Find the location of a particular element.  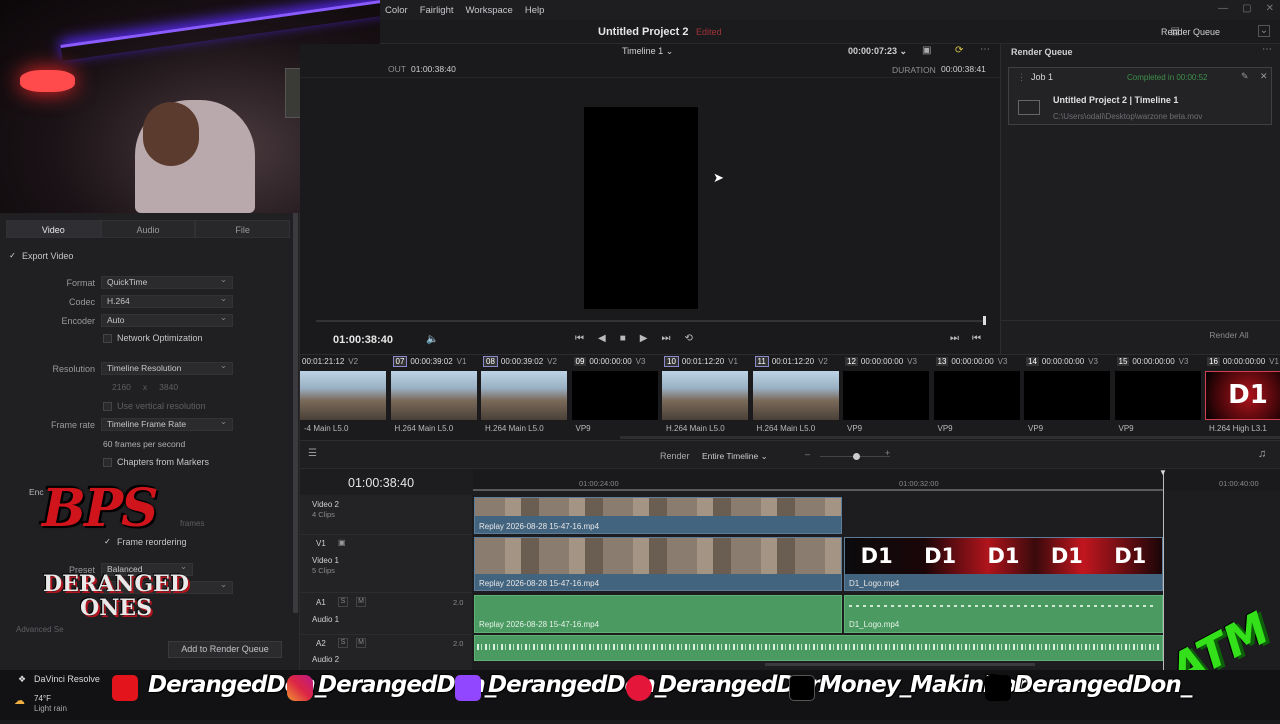

chapters-row: Chapters from Markers is located at coordinates (156, 462).